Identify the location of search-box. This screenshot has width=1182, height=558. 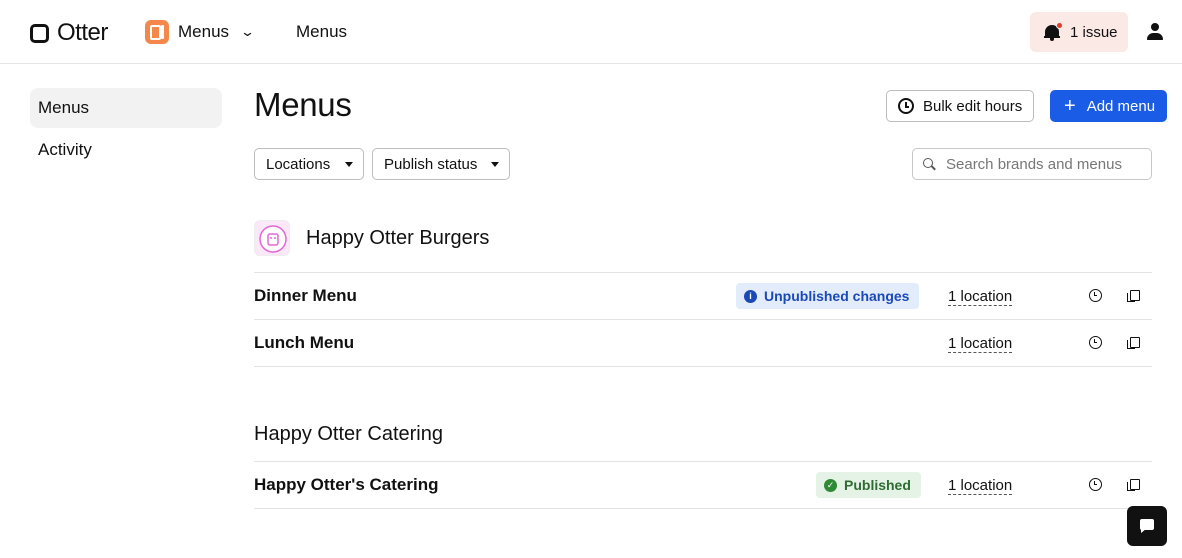
(1032, 164).